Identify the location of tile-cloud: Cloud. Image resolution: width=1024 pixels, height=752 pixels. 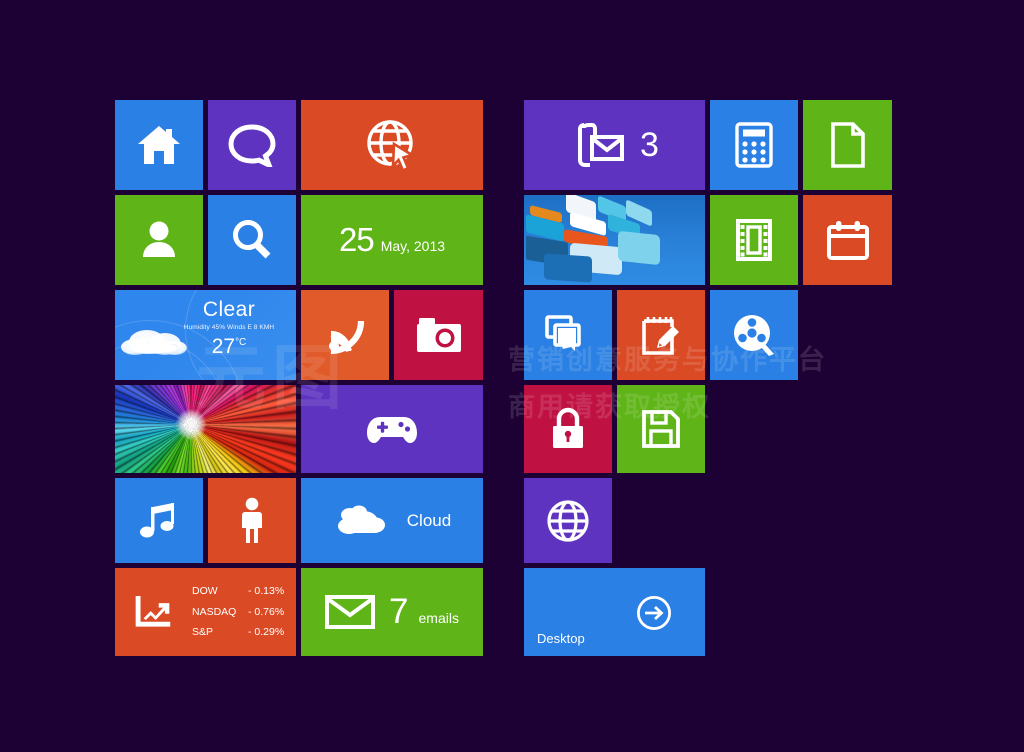
(392, 520).